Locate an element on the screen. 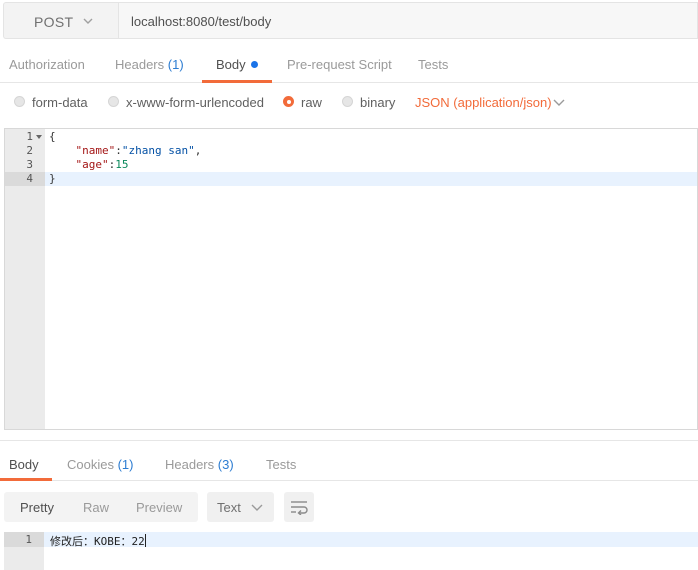  code-line: { is located at coordinates (52, 136).